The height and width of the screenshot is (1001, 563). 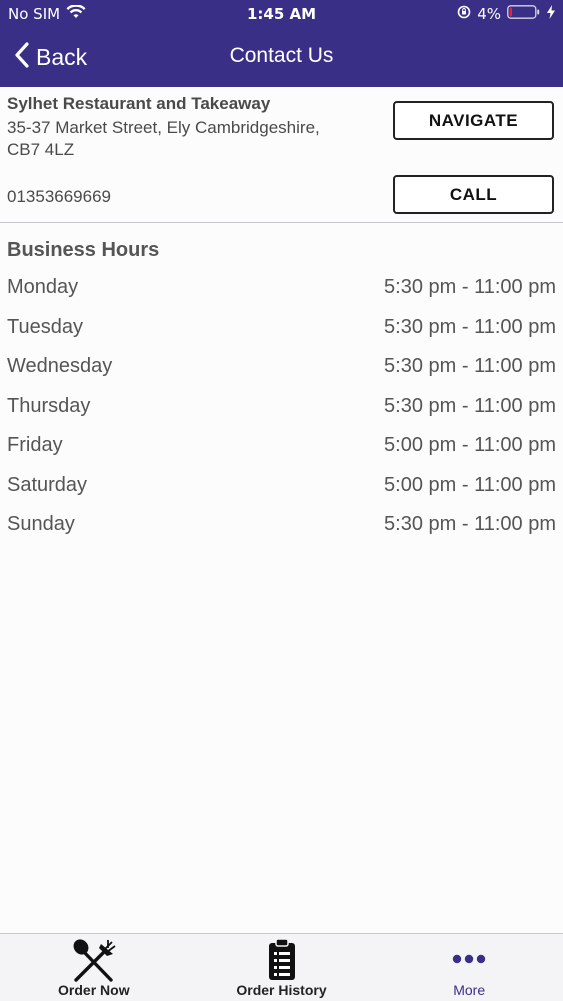 I want to click on hours-row-friday: Friday 5:00 pm - 11:00 pm, so click(x=281, y=446).